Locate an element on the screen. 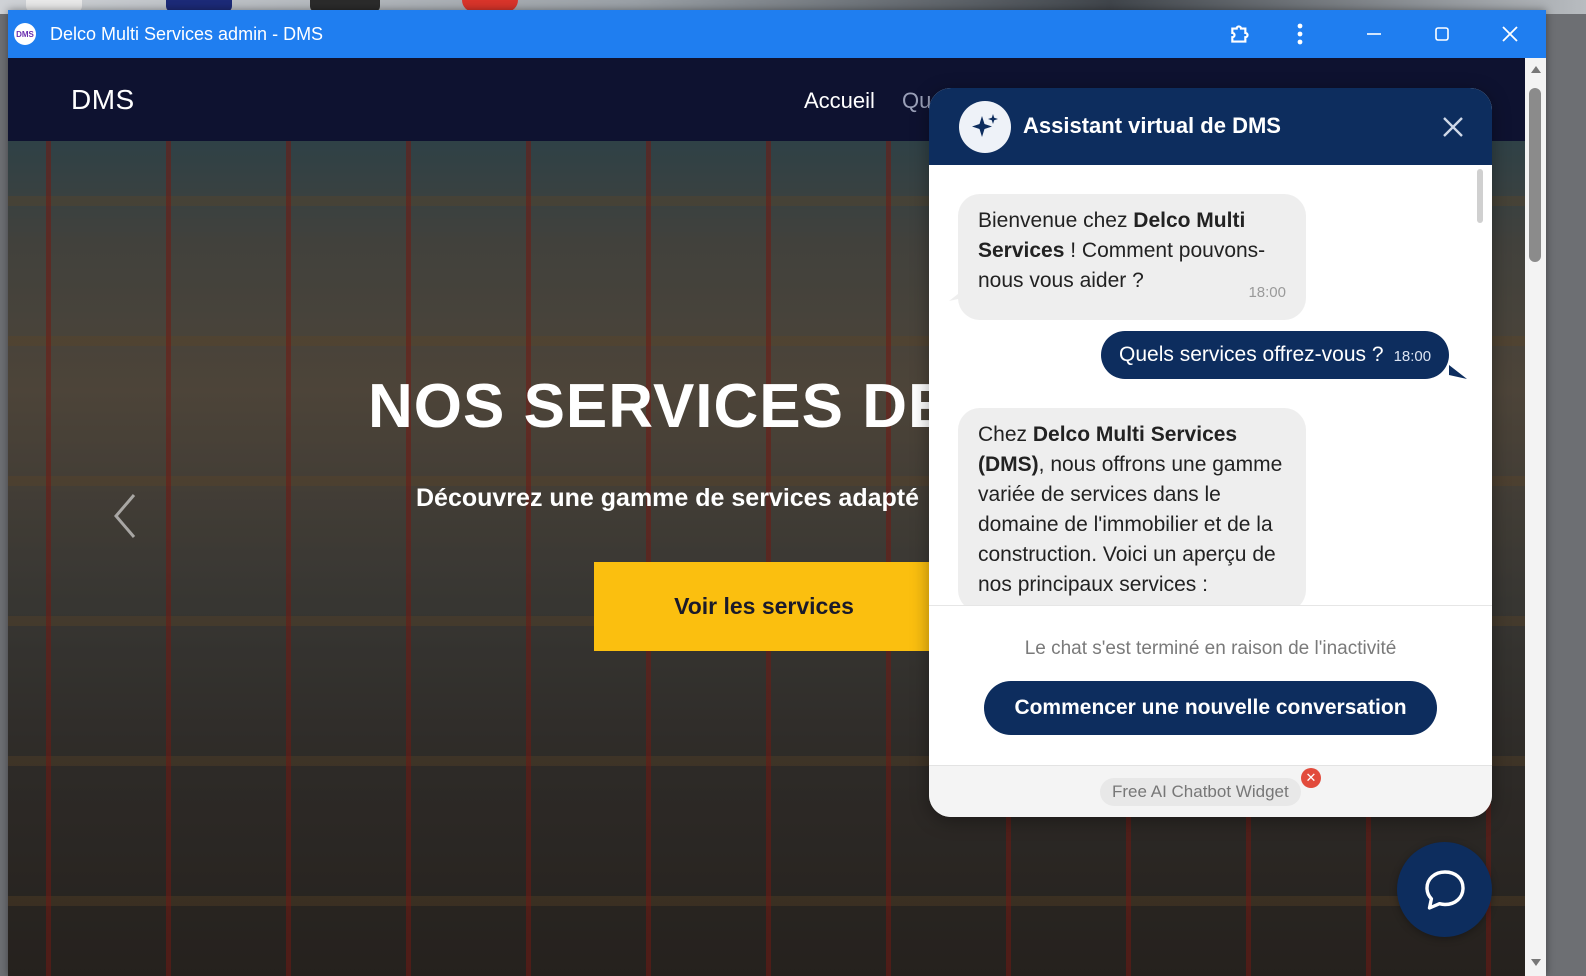 This screenshot has height=976, width=1586. hero-title: NOS SERVICES DE C is located at coordinates (691, 406).